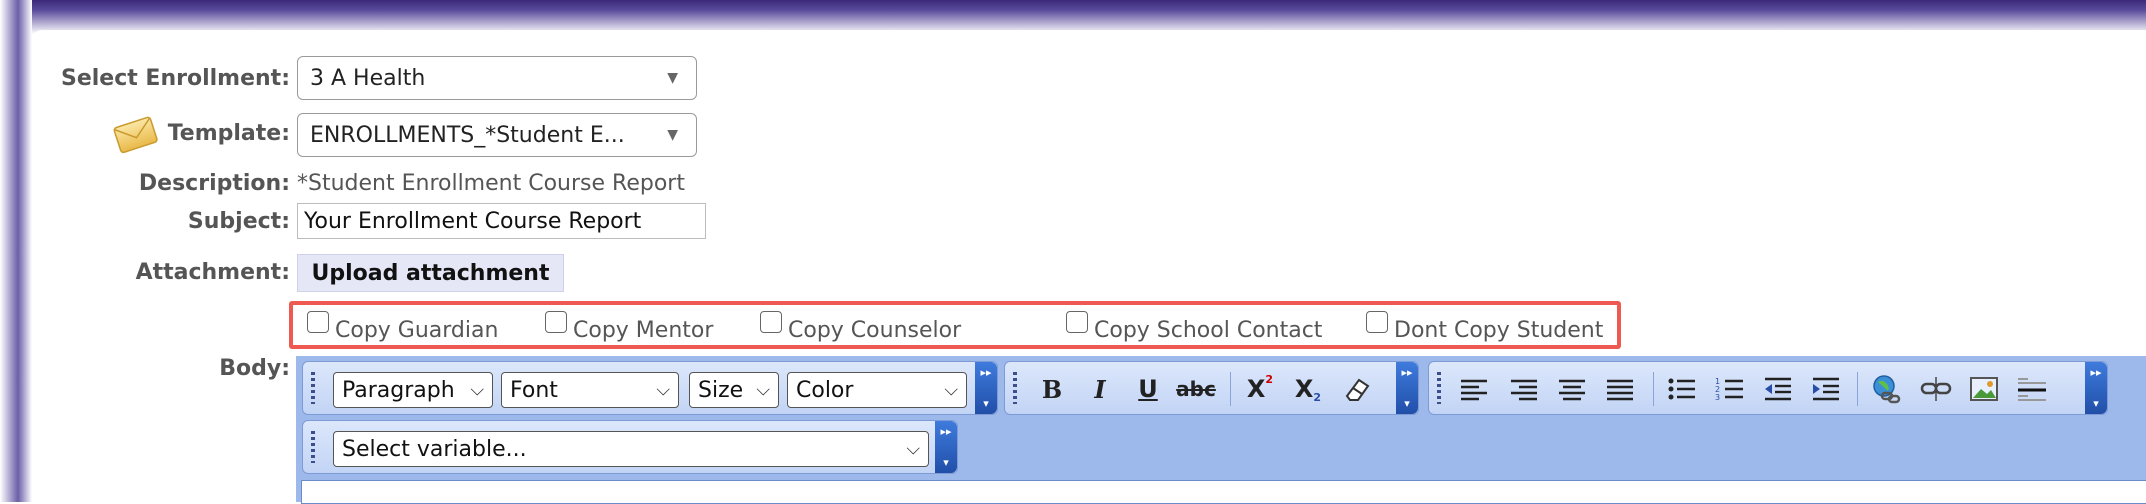  What do you see at coordinates (1826, 389) in the screenshot?
I see `indent-icon` at bounding box center [1826, 389].